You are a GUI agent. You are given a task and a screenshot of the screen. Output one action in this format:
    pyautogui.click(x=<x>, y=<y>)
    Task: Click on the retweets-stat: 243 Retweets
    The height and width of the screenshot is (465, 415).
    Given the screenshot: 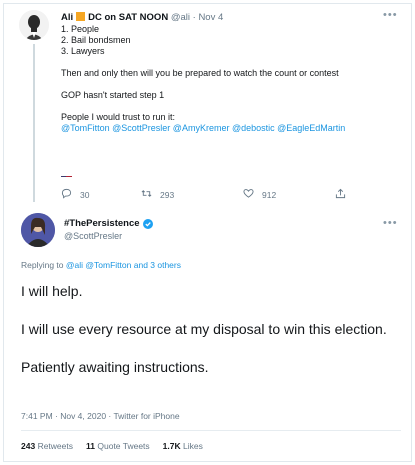 What is the action you would take?
    pyautogui.click(x=47, y=446)
    